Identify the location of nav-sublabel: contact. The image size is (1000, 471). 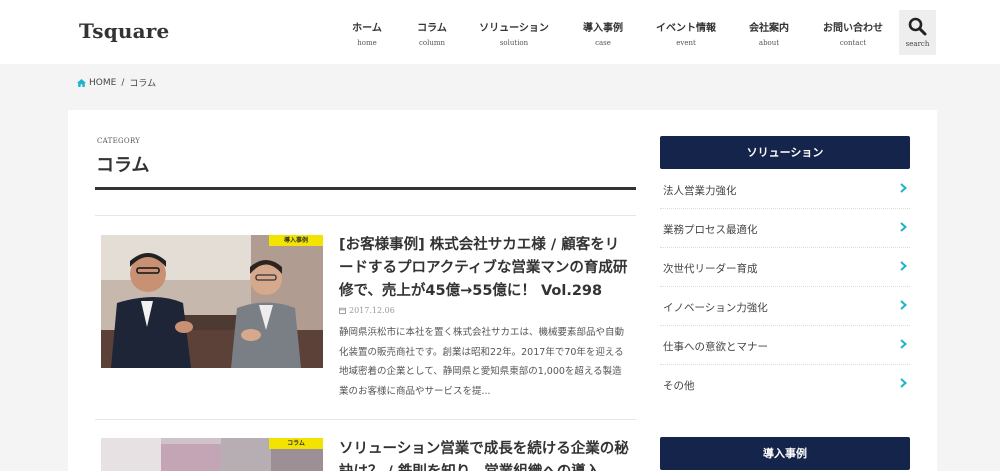
(853, 43).